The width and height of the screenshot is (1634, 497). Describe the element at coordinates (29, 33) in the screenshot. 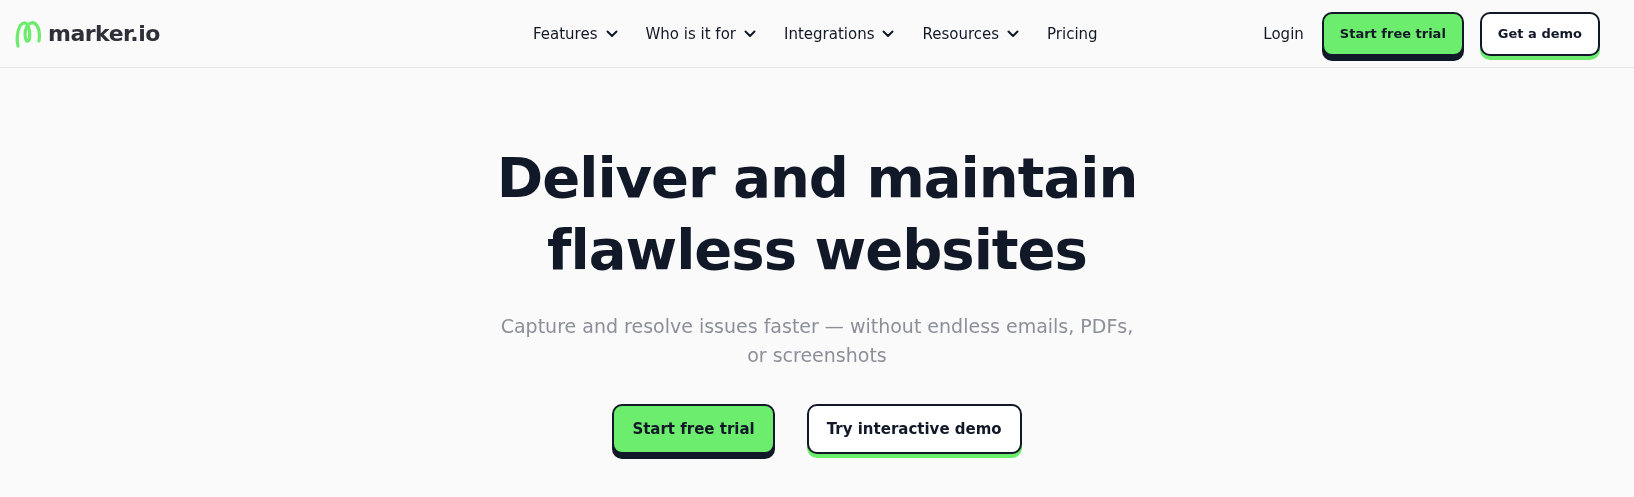

I see `logo-icon` at that location.